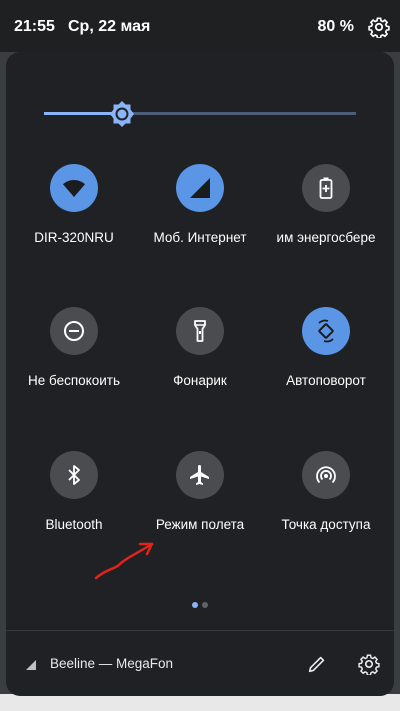 This screenshot has width=400, height=711. Describe the element at coordinates (205, 605) in the screenshot. I see `page-dot` at that location.